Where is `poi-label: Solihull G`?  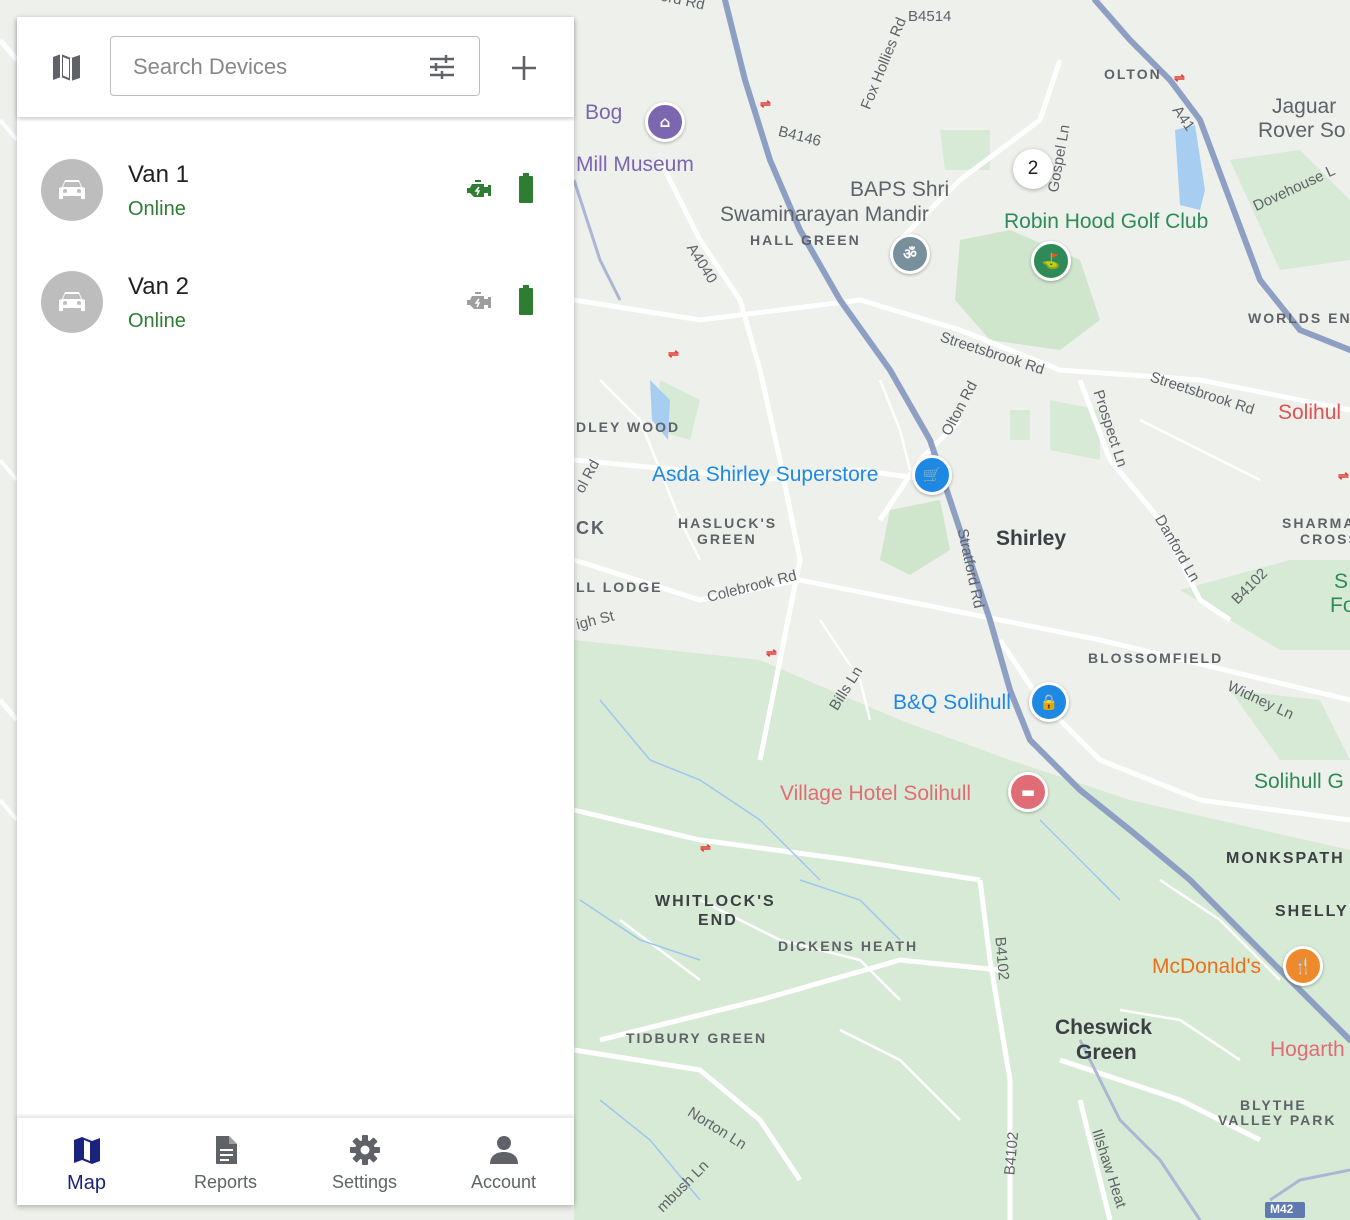 poi-label: Solihull G is located at coordinates (1299, 781).